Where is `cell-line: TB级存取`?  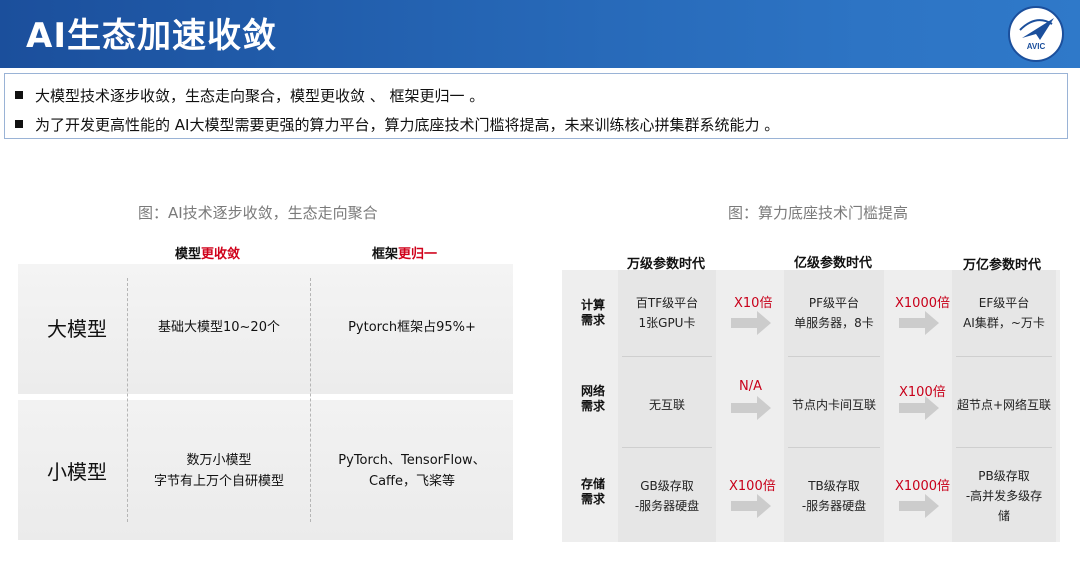
cell-line: TB级存取 is located at coordinates (834, 486).